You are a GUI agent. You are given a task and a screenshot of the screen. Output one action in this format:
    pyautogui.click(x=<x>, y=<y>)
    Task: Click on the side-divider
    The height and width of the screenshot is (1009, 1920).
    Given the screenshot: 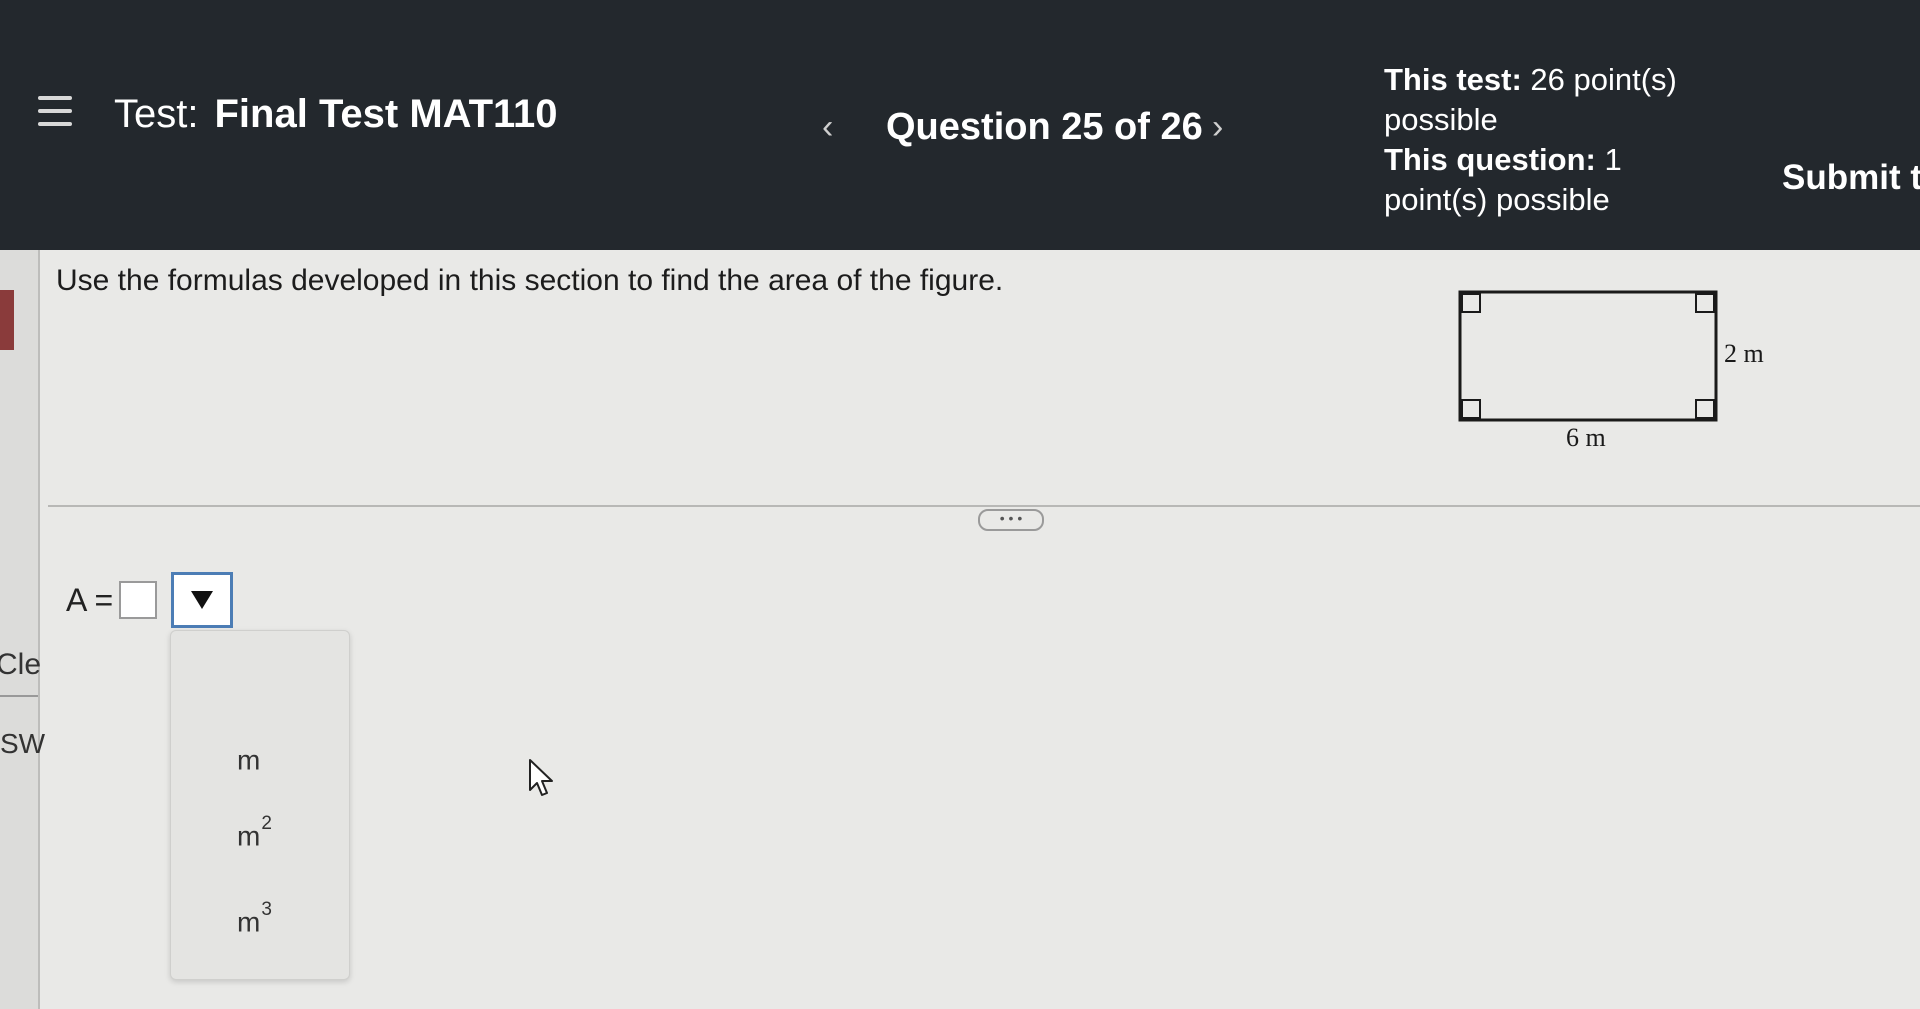 What is the action you would take?
    pyautogui.click(x=19, y=696)
    